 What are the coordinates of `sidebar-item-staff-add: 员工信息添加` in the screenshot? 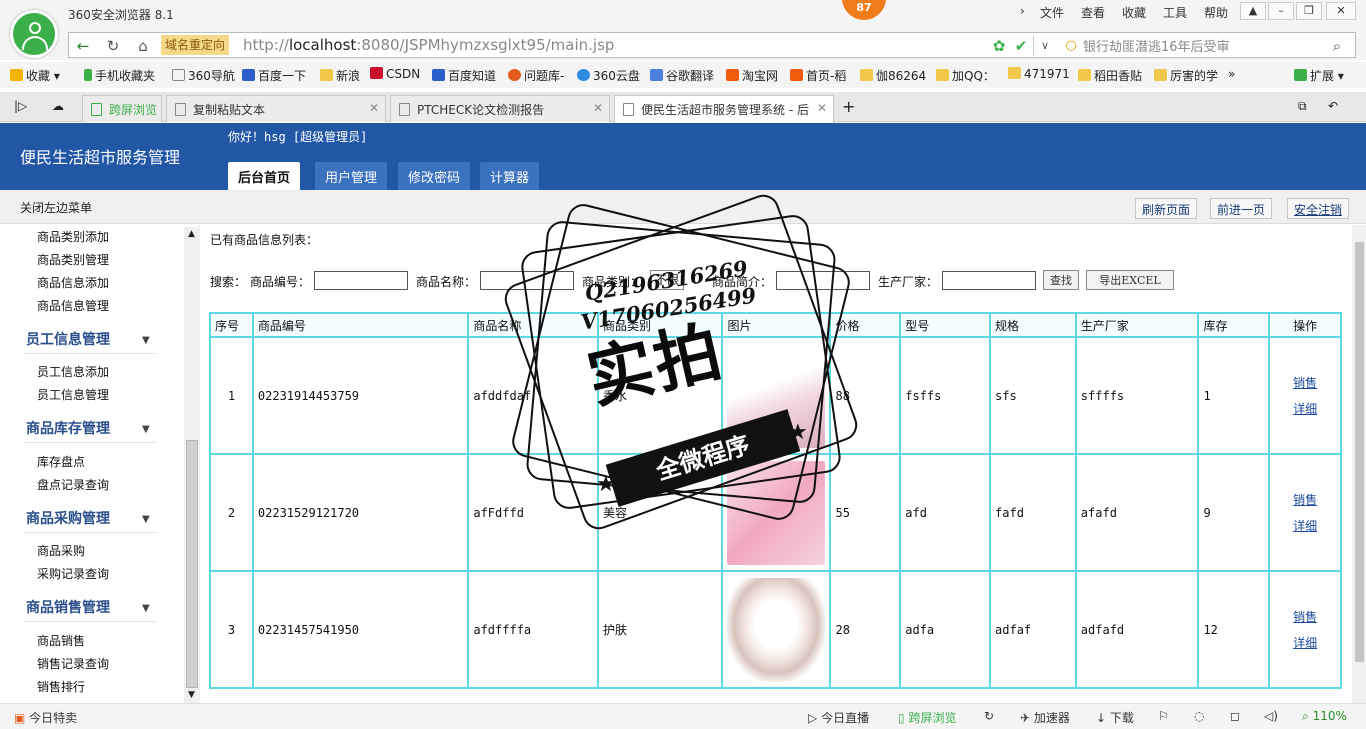 It's located at (73, 371).